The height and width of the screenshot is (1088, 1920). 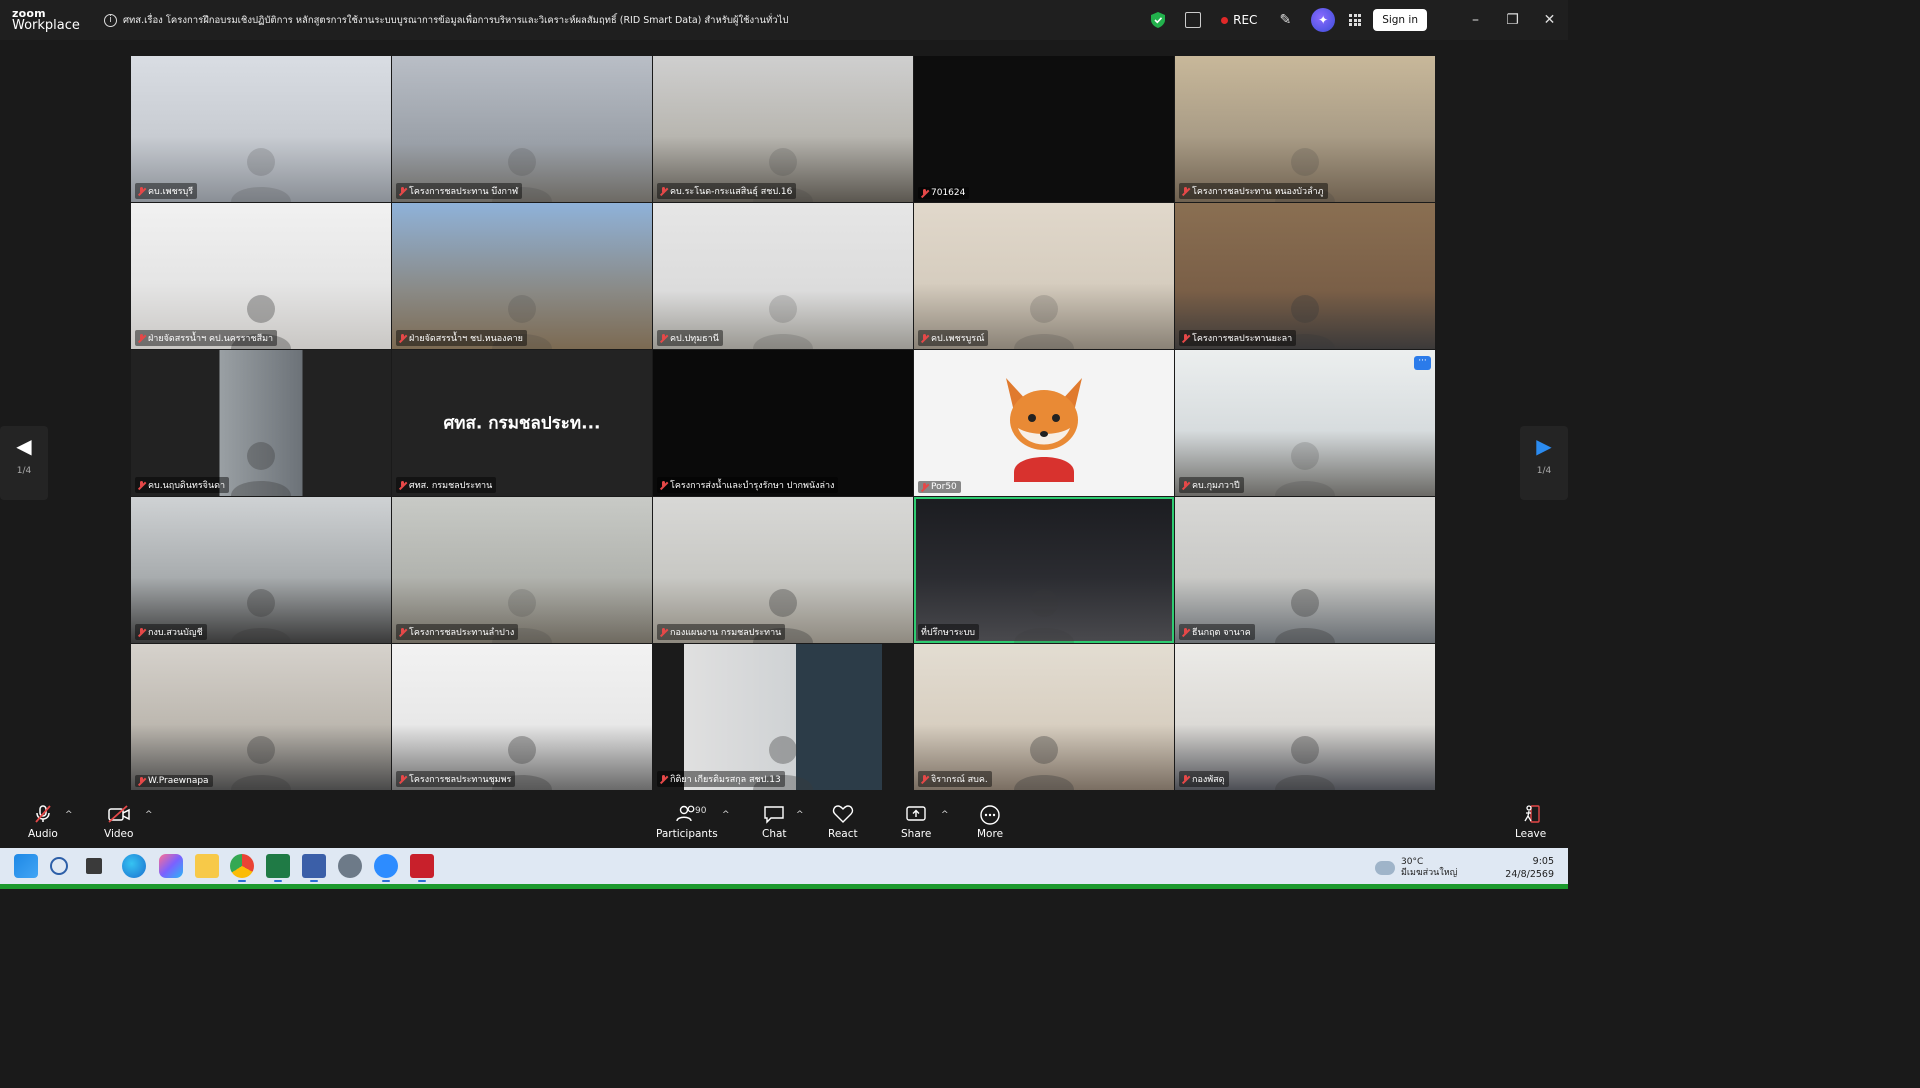 What do you see at coordinates (24, 463) in the screenshot?
I see `prev-page-button: ◀ 1/4` at bounding box center [24, 463].